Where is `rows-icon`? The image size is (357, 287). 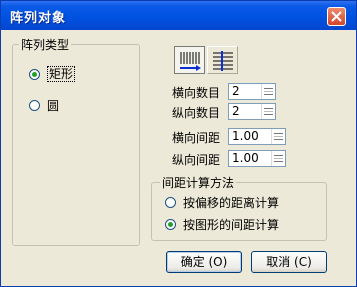 rows-icon is located at coordinates (223, 61).